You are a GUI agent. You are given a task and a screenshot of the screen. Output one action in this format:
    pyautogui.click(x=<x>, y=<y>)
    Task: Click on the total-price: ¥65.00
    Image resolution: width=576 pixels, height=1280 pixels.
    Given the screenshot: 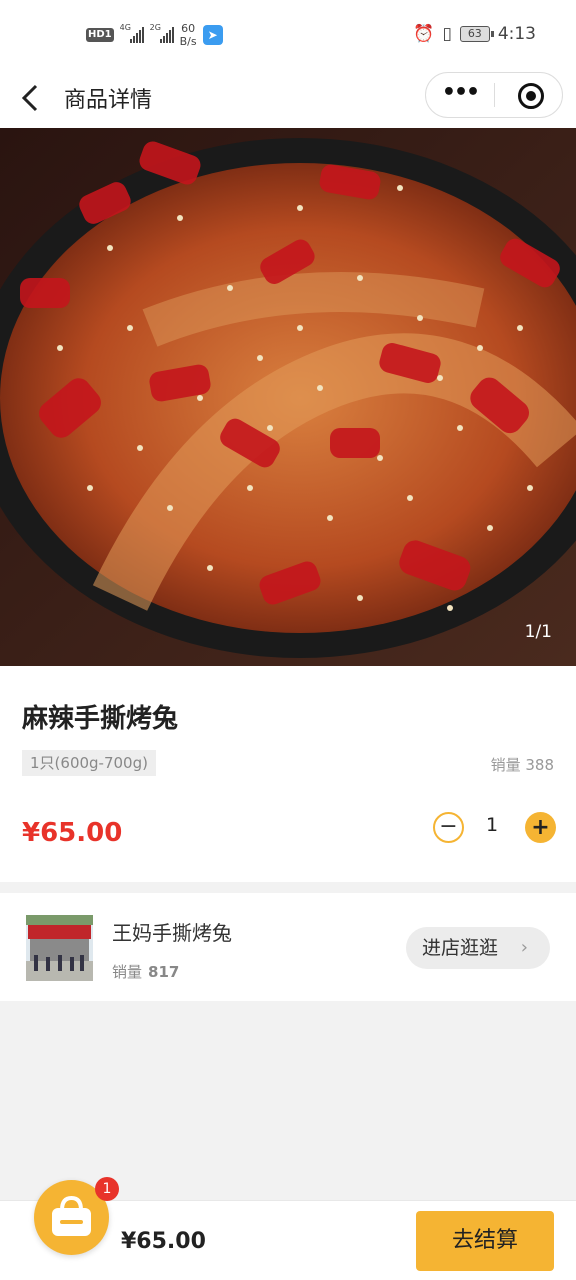 What is the action you would take?
    pyautogui.click(x=163, y=1241)
    